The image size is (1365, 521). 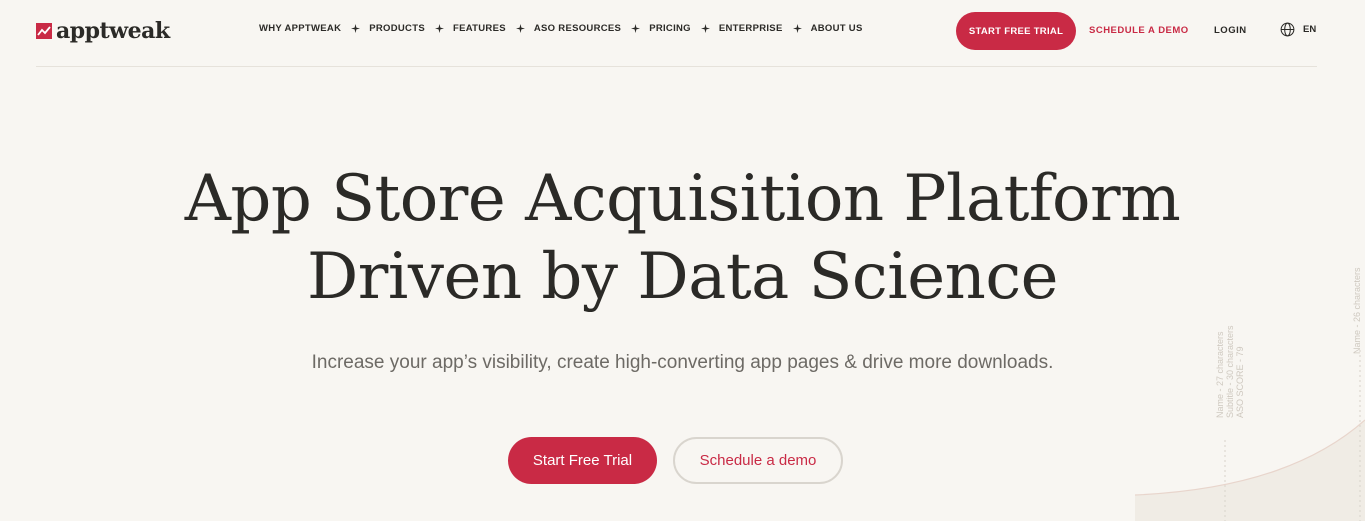 I want to click on nav-item-features: FEATURES, so click(x=479, y=28).